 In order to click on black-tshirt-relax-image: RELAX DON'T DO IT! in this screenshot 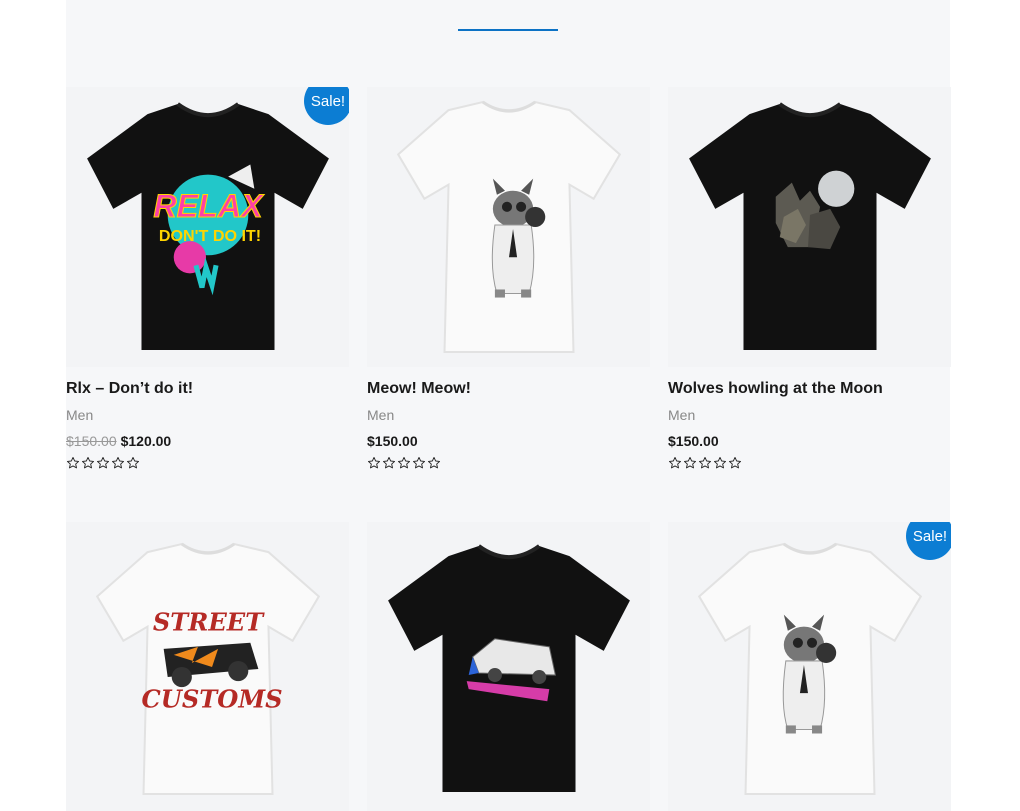, I will do `click(207, 226)`.